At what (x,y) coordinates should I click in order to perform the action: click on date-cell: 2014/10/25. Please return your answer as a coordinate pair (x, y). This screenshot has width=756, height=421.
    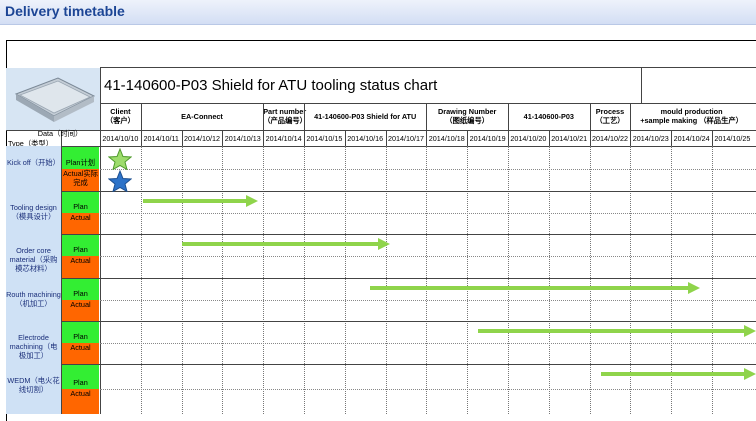
    Looking at the image, I should click on (732, 138).